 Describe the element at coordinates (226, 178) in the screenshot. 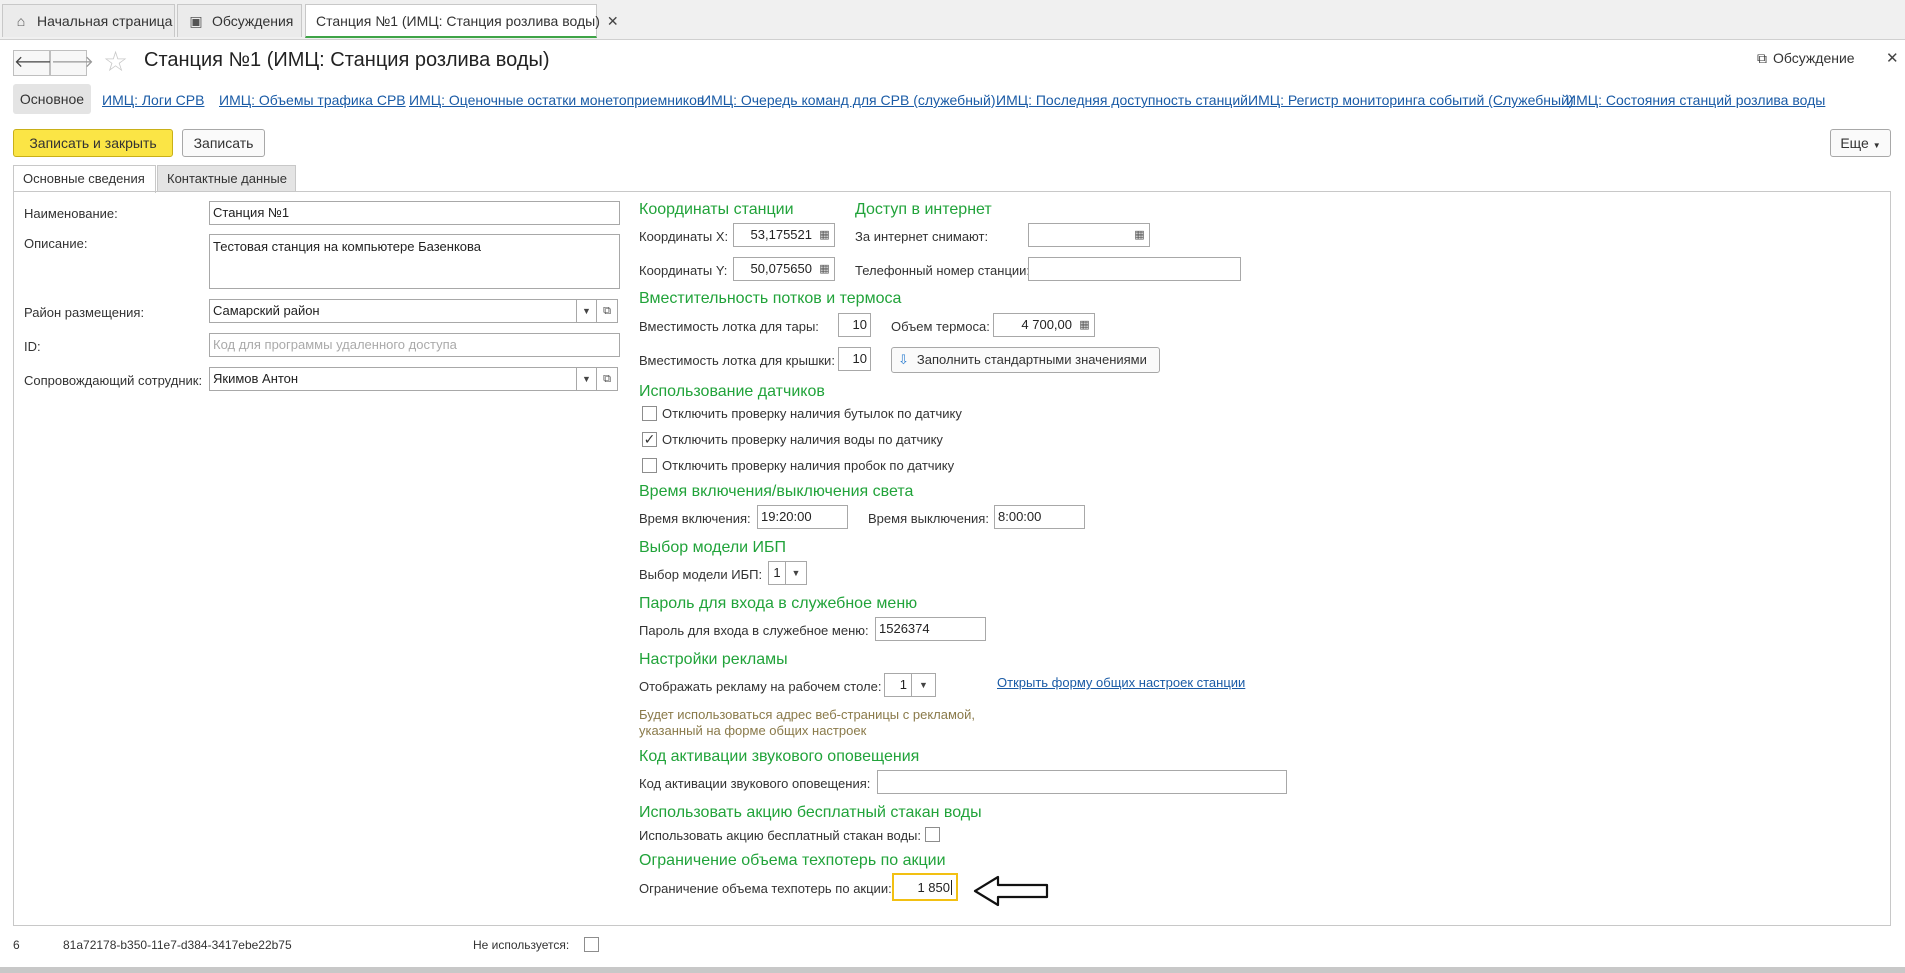

I see `tab-contact-data: Контактные данные` at that location.